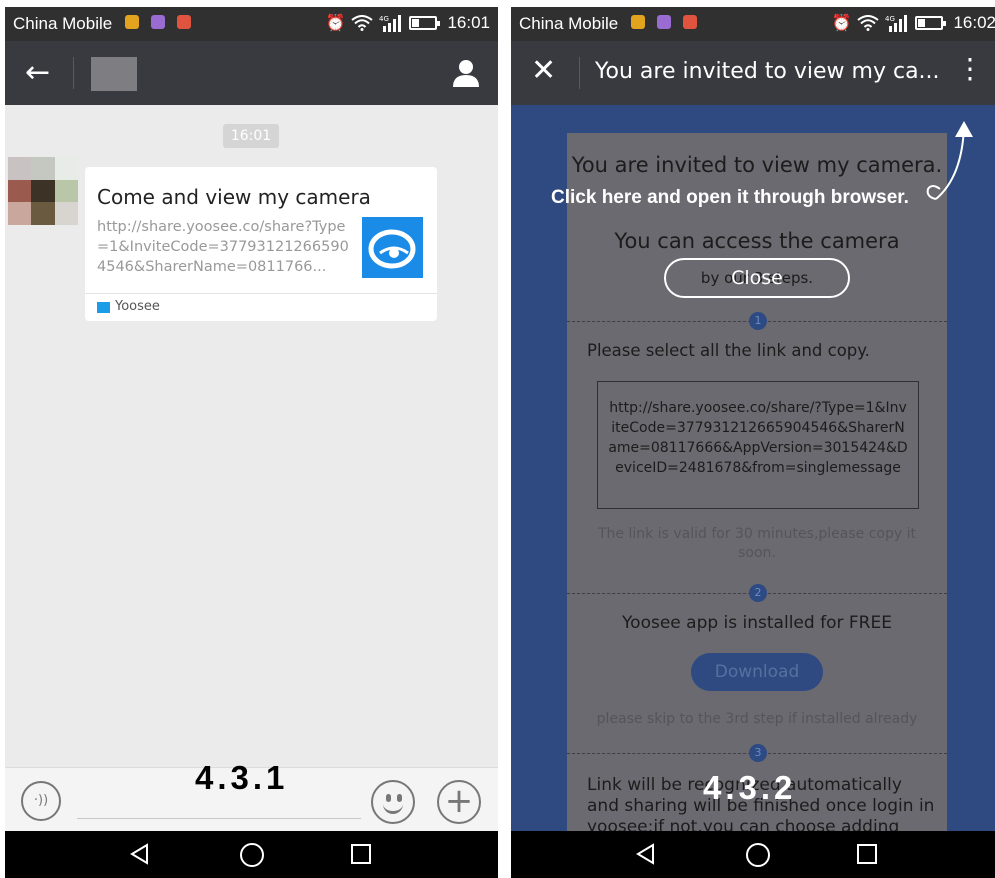 This screenshot has width=995, height=878. Describe the element at coordinates (251, 136) in the screenshot. I see `message-timestamp: 16:01` at that location.